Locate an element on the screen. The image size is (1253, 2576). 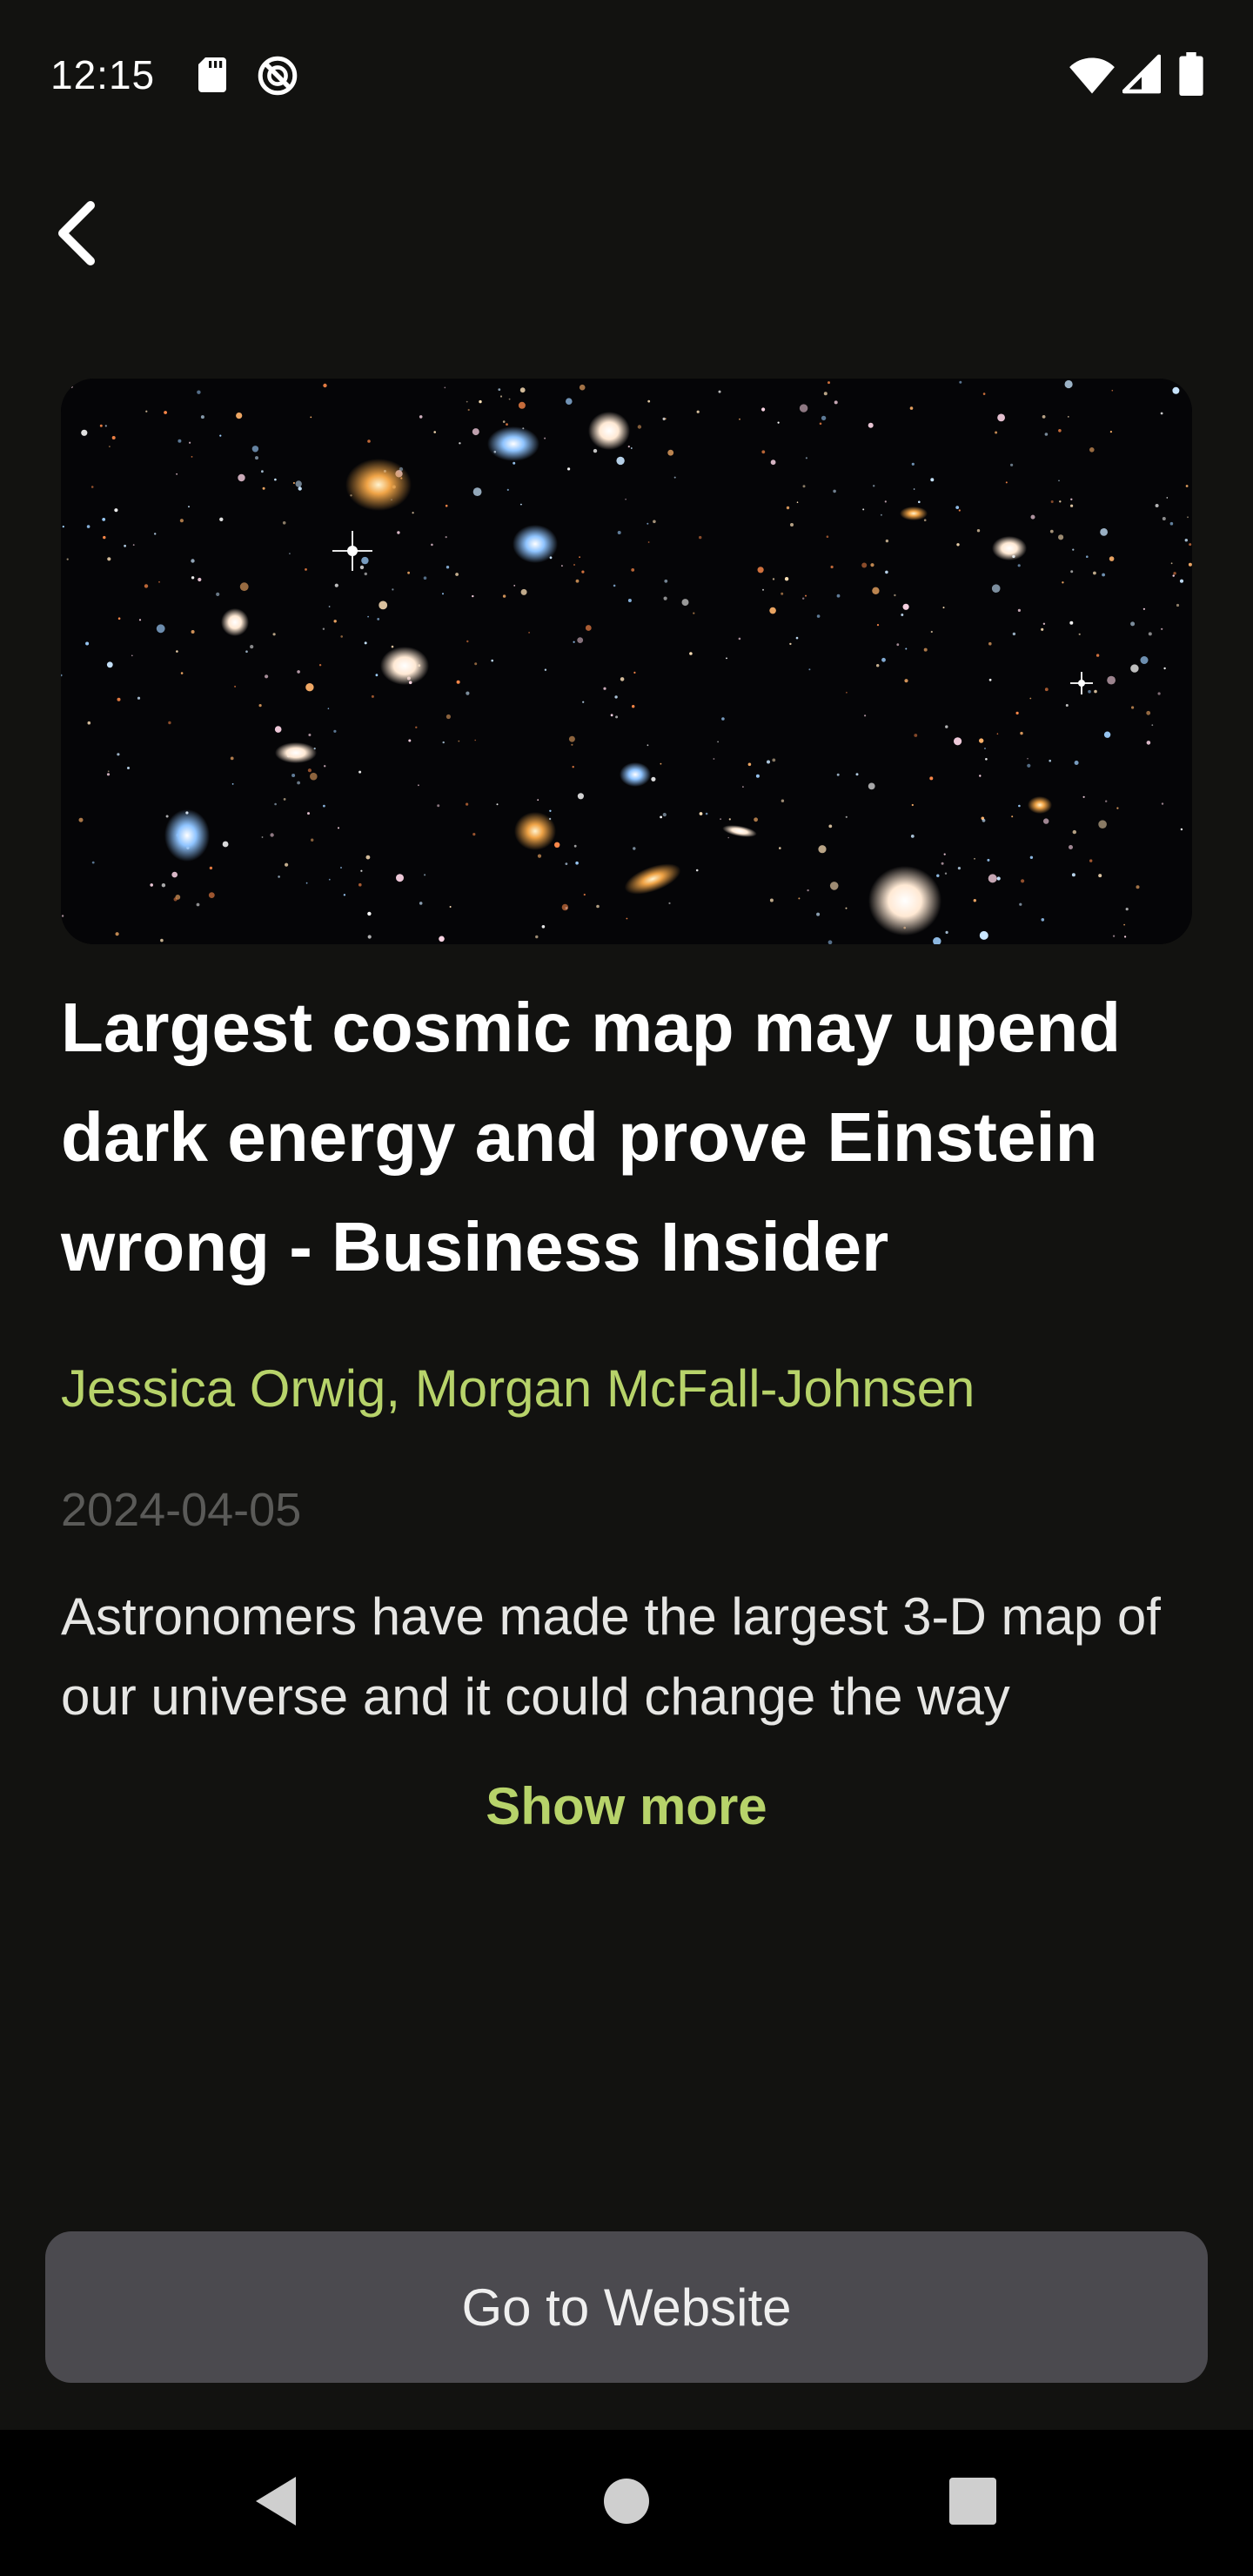
nav-recents-icon is located at coordinates (972, 2503).